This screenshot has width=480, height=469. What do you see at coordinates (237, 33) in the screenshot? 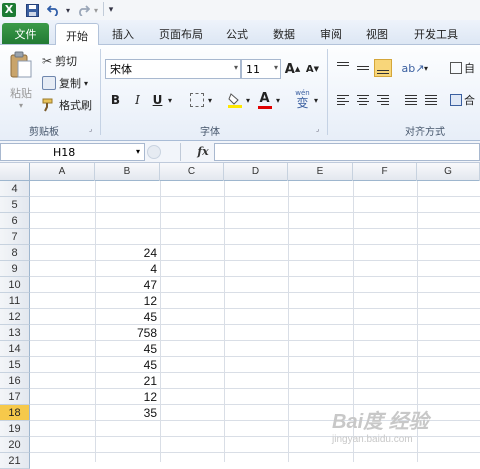
I see `tab-formulas: 公式` at bounding box center [237, 33].